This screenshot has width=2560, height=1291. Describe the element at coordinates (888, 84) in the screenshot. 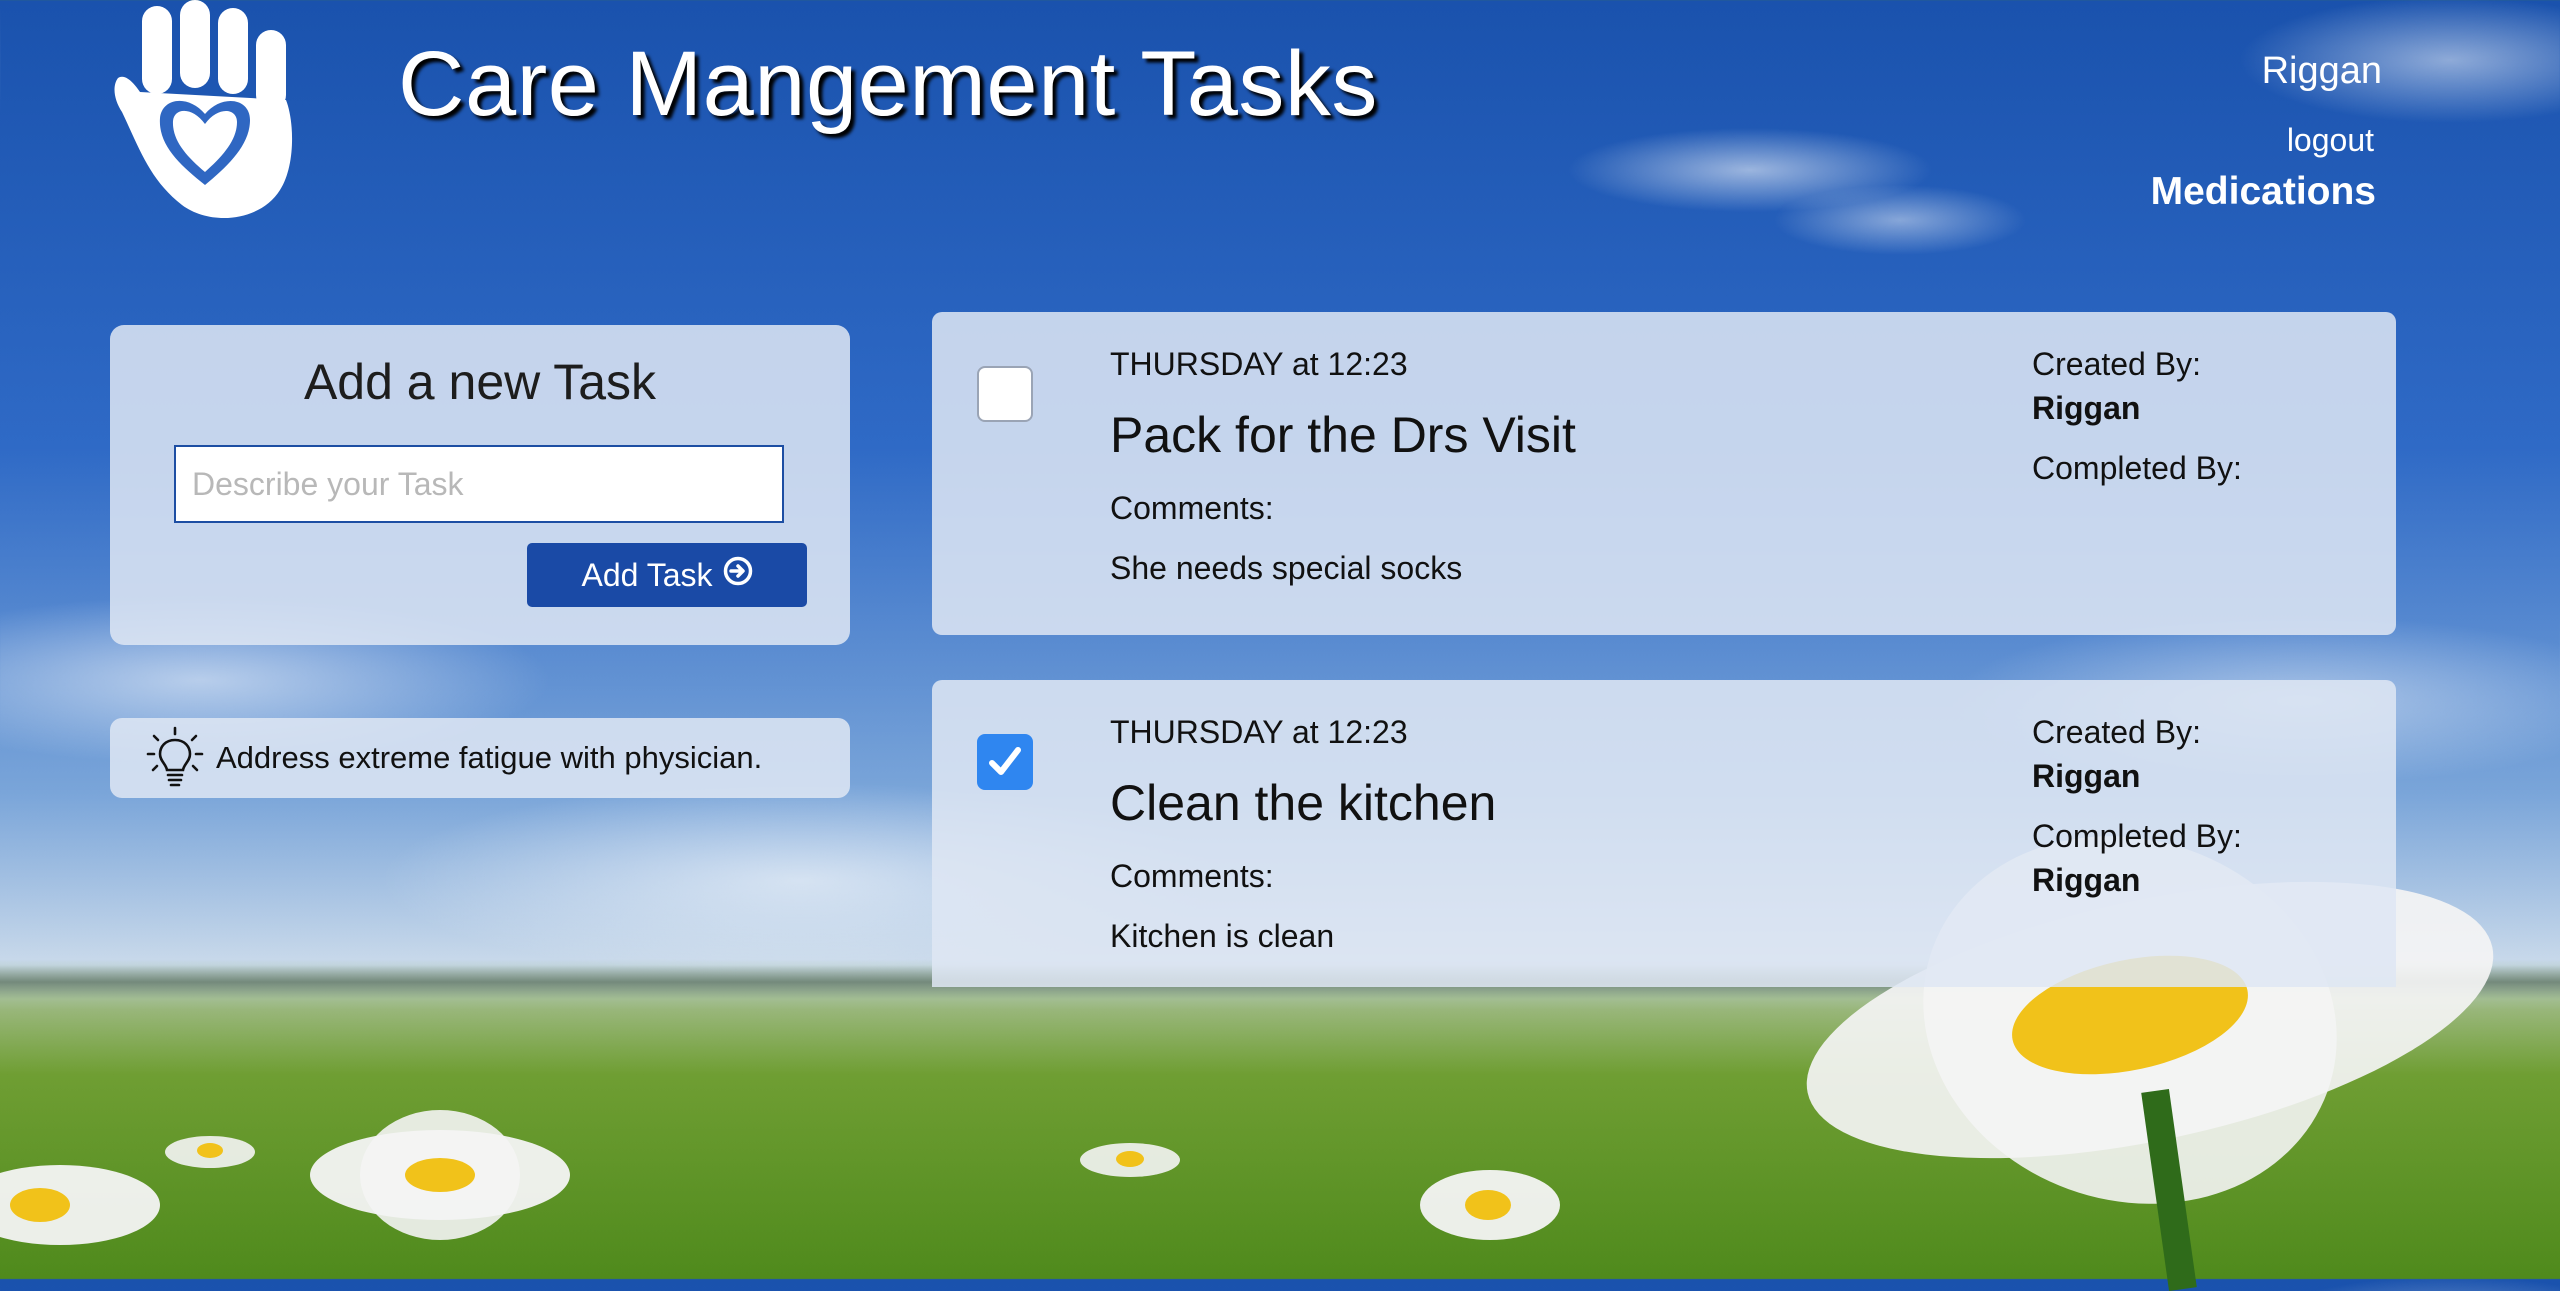

I see `app-title: Care Mangement Tasks` at that location.